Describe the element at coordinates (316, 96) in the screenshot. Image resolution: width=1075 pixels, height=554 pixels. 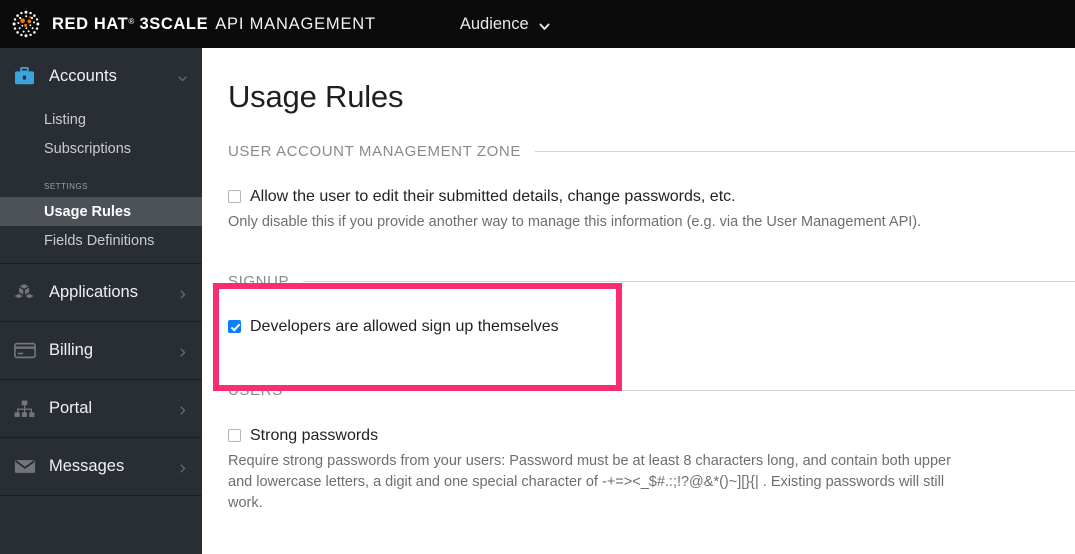
I see `page-title: Usage Rules` at that location.